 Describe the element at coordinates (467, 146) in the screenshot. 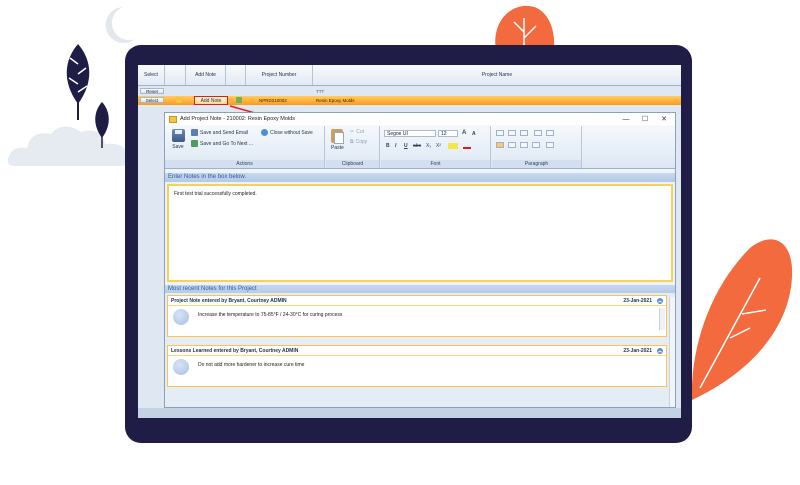

I see `font-color-icon` at that location.